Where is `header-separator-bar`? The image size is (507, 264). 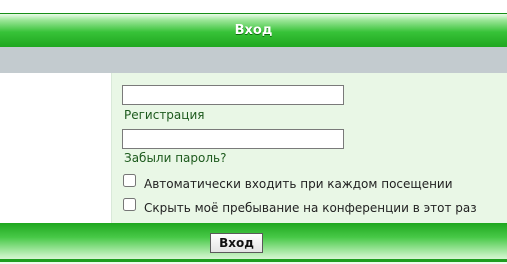 header-separator-bar is located at coordinates (253, 60).